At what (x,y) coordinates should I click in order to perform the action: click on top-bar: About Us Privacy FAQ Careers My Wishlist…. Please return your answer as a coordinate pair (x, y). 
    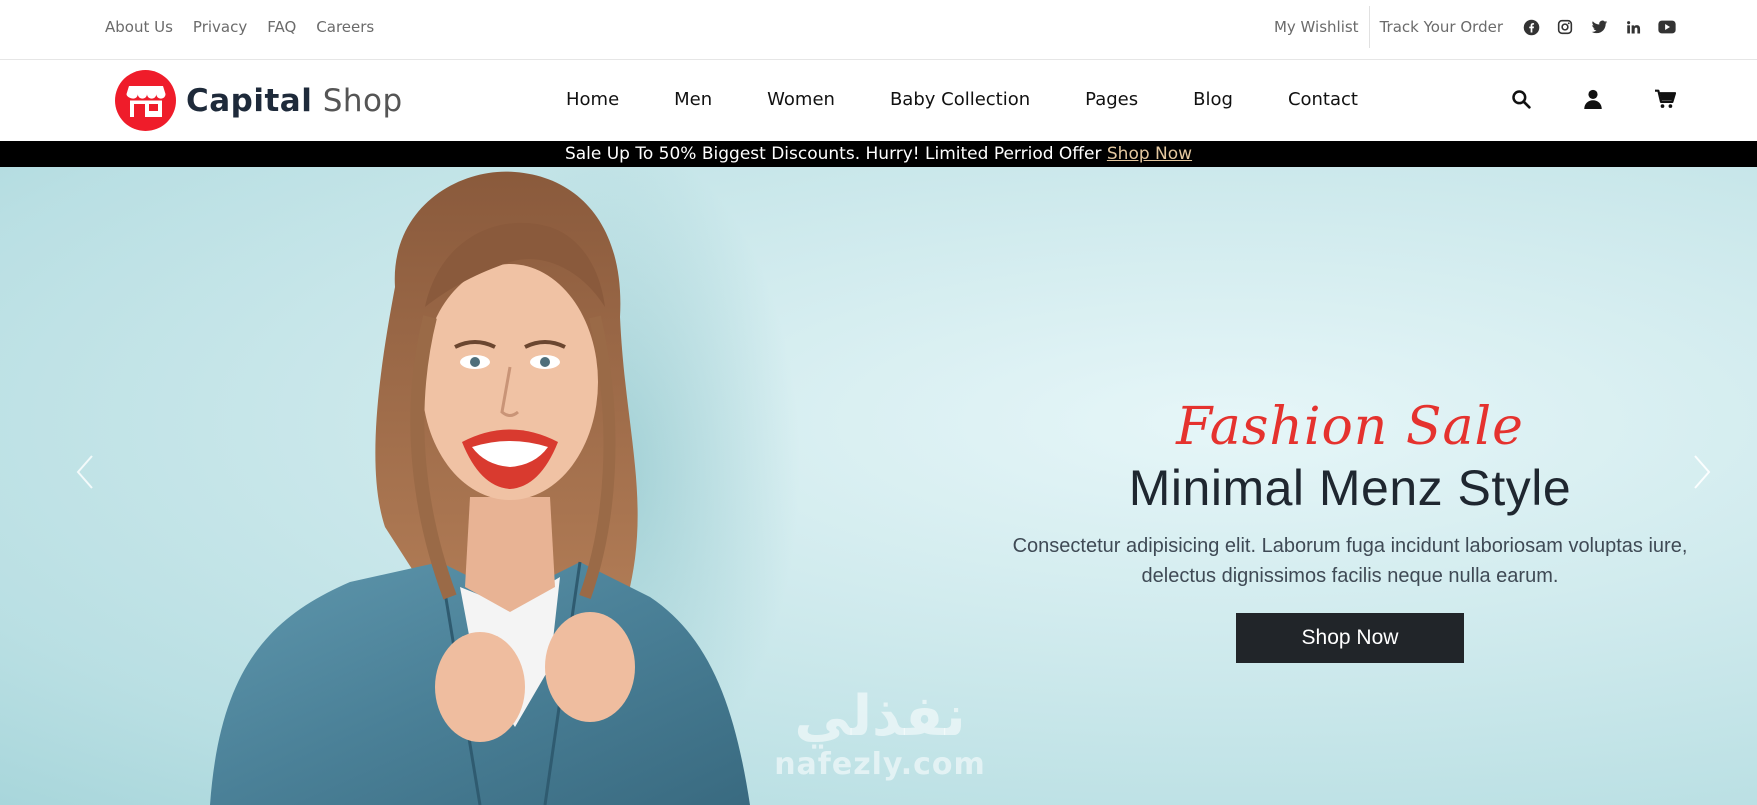
    Looking at the image, I should click on (878, 30).